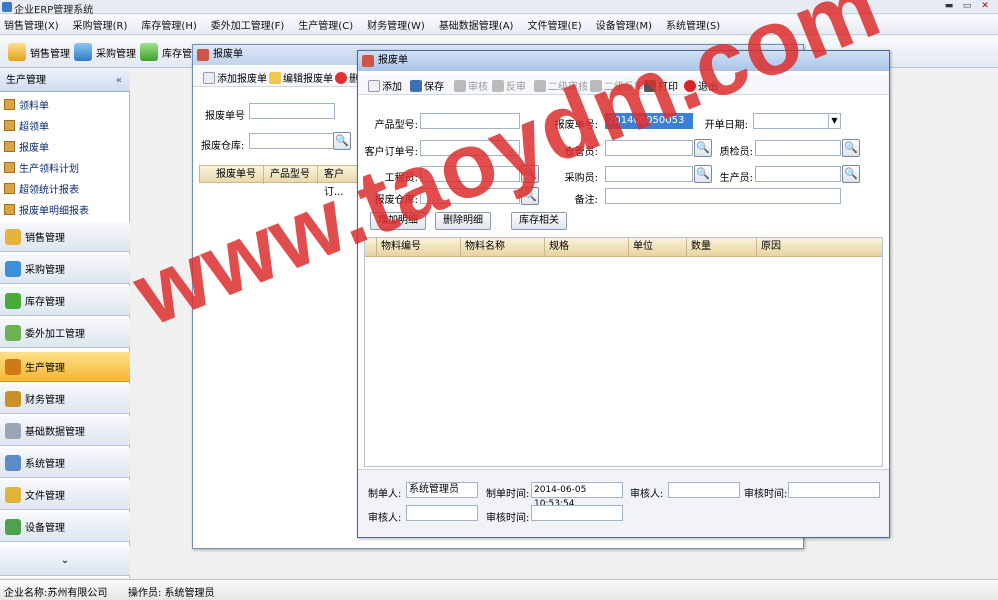 Image resolution: width=998 pixels, height=600 pixels. I want to click on make-time-field: 2014-06-05 10:53:54, so click(577, 495).